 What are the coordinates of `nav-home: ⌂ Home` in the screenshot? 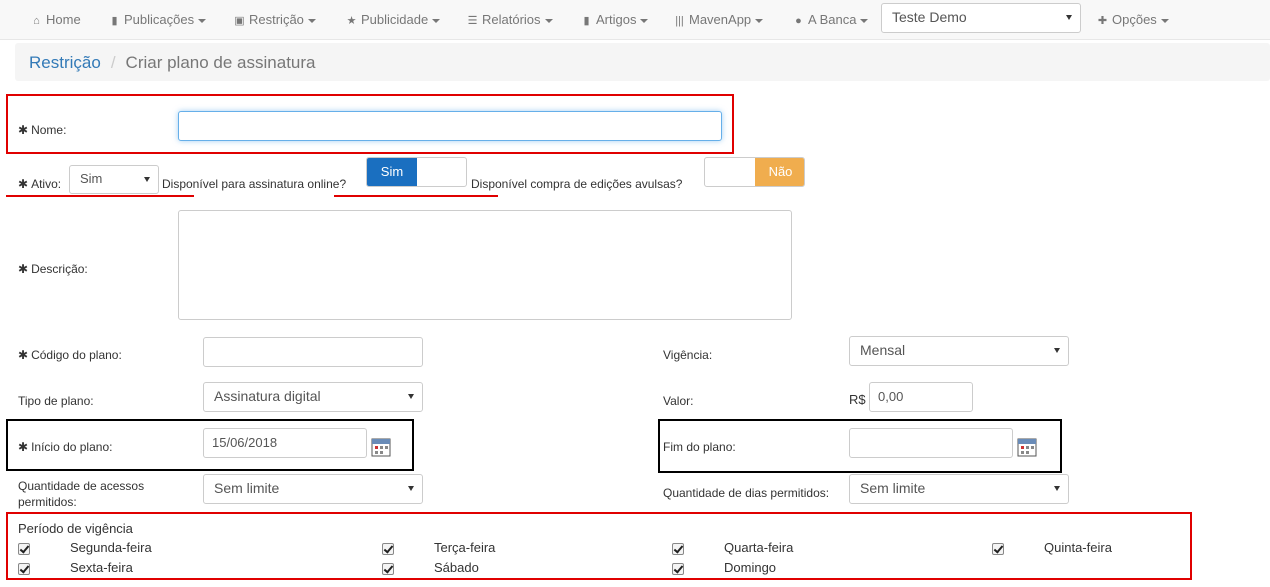 It's located at (55, 19).